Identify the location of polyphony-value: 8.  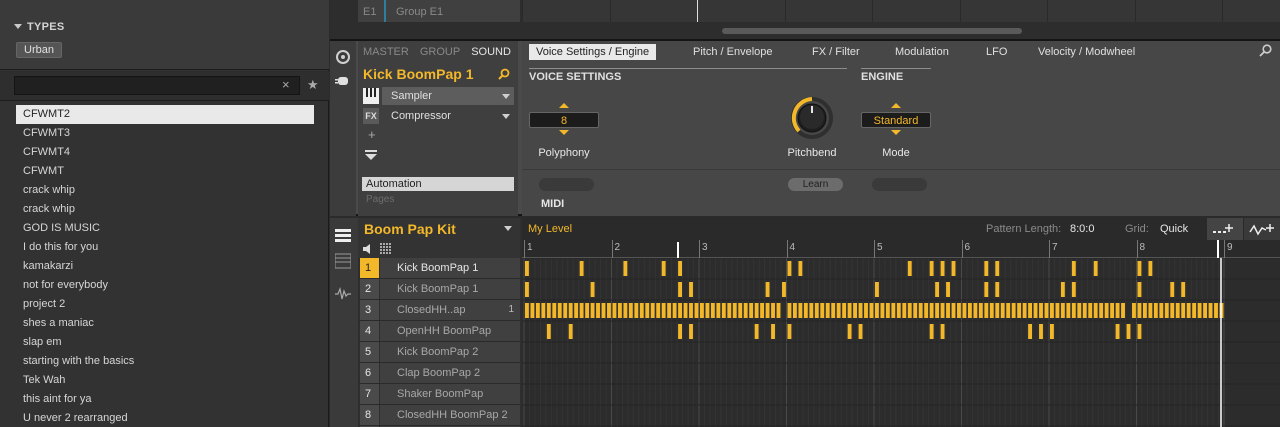
(564, 120).